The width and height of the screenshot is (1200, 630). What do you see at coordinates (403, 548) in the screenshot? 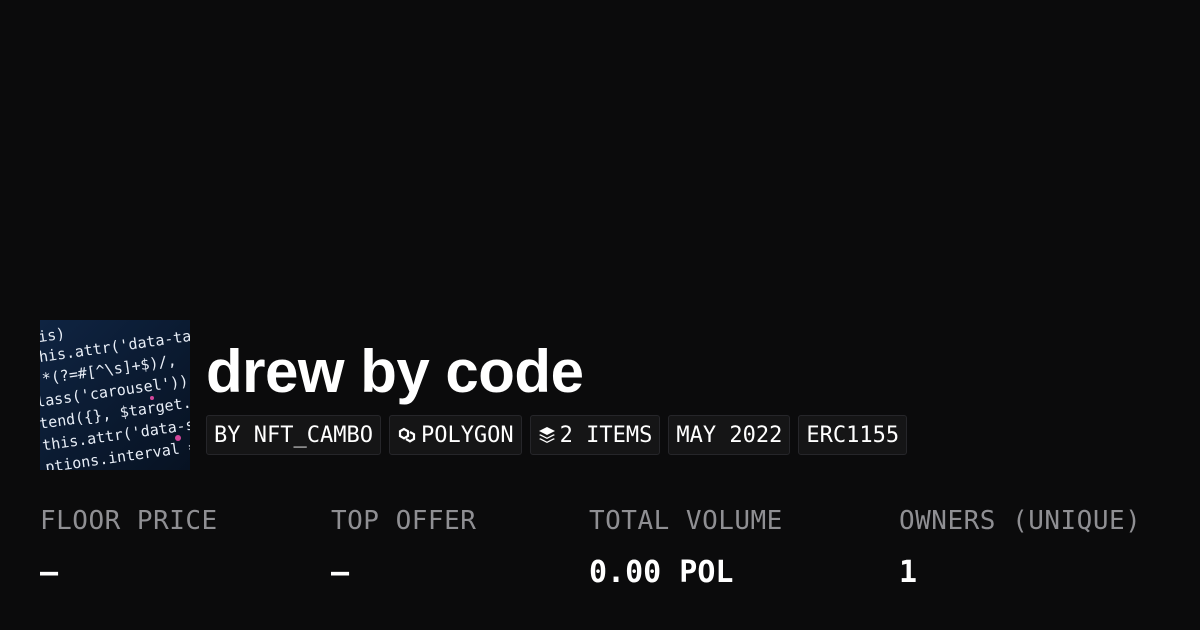
I see `top-offer-stat: TOP OFFER –` at bounding box center [403, 548].